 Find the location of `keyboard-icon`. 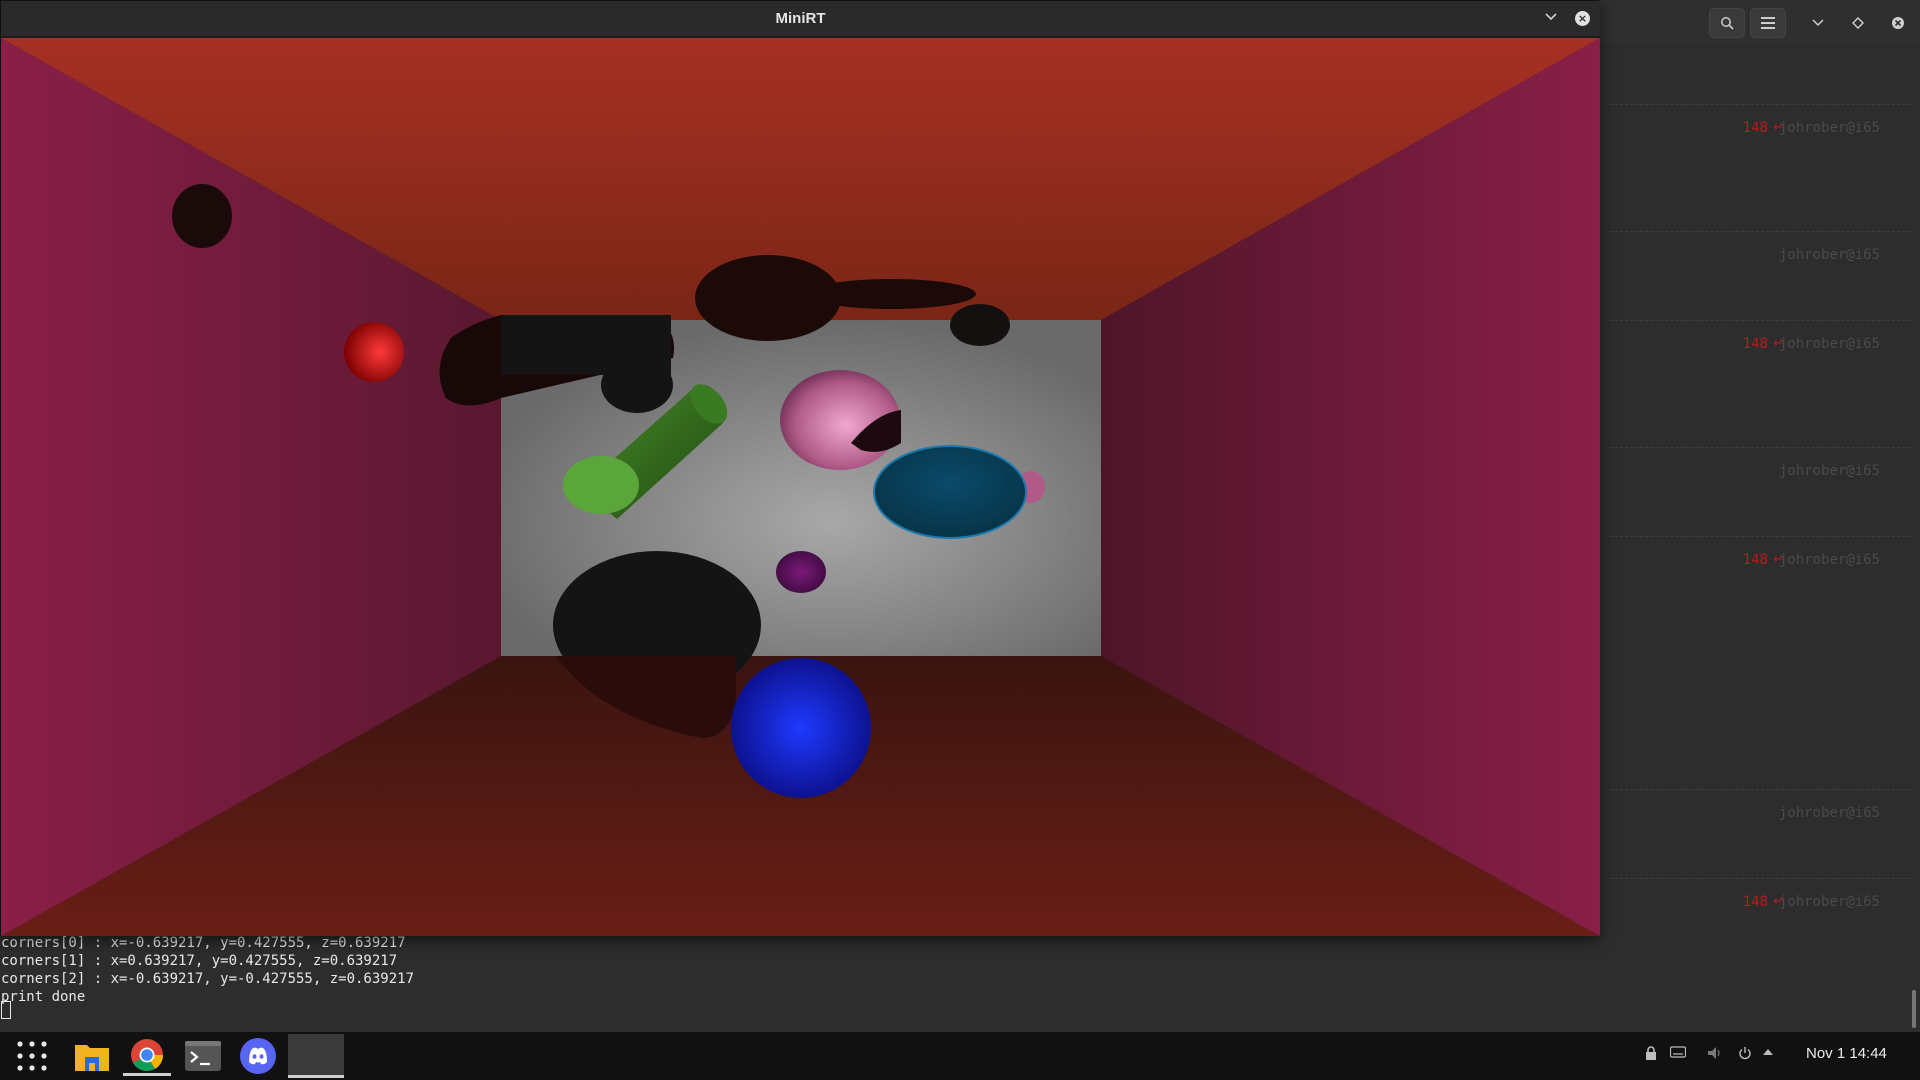

keyboard-icon is located at coordinates (1678, 1054).